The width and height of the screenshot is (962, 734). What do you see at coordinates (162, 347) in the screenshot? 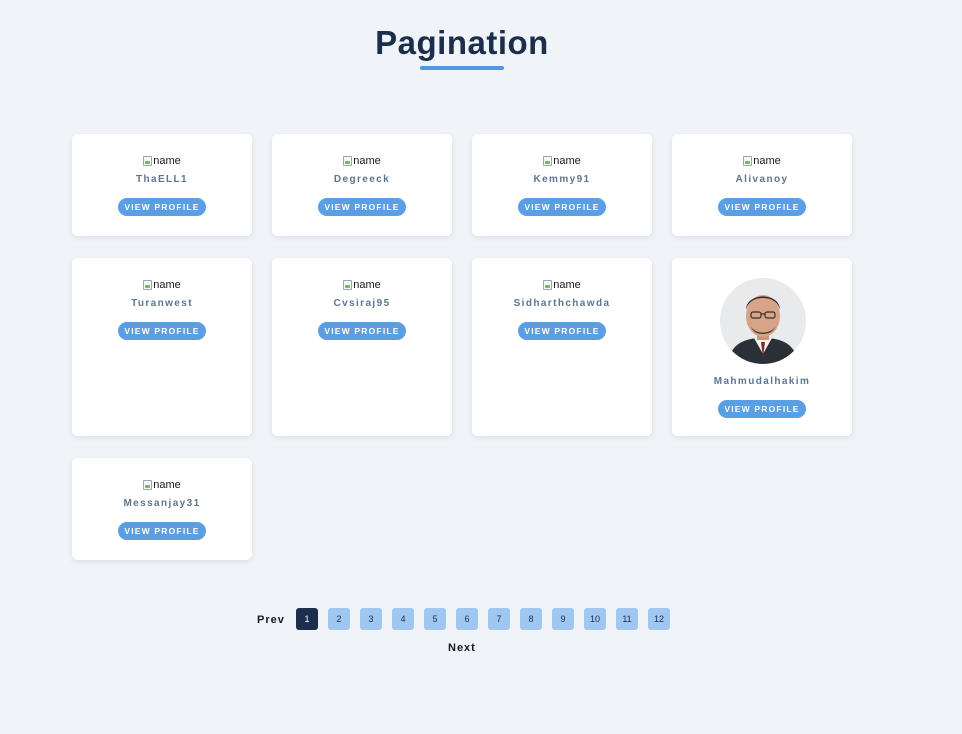
I see `profile-card: name Turanwest VIEW PROFILE` at bounding box center [162, 347].